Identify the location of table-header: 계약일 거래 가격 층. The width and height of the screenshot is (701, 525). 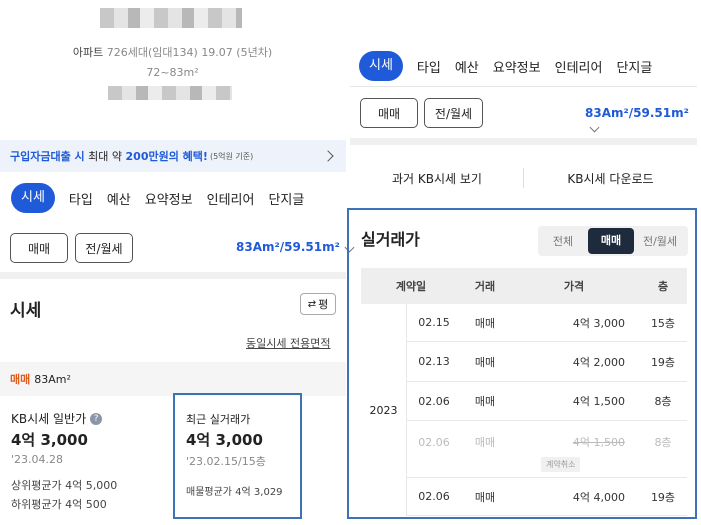
(524, 286).